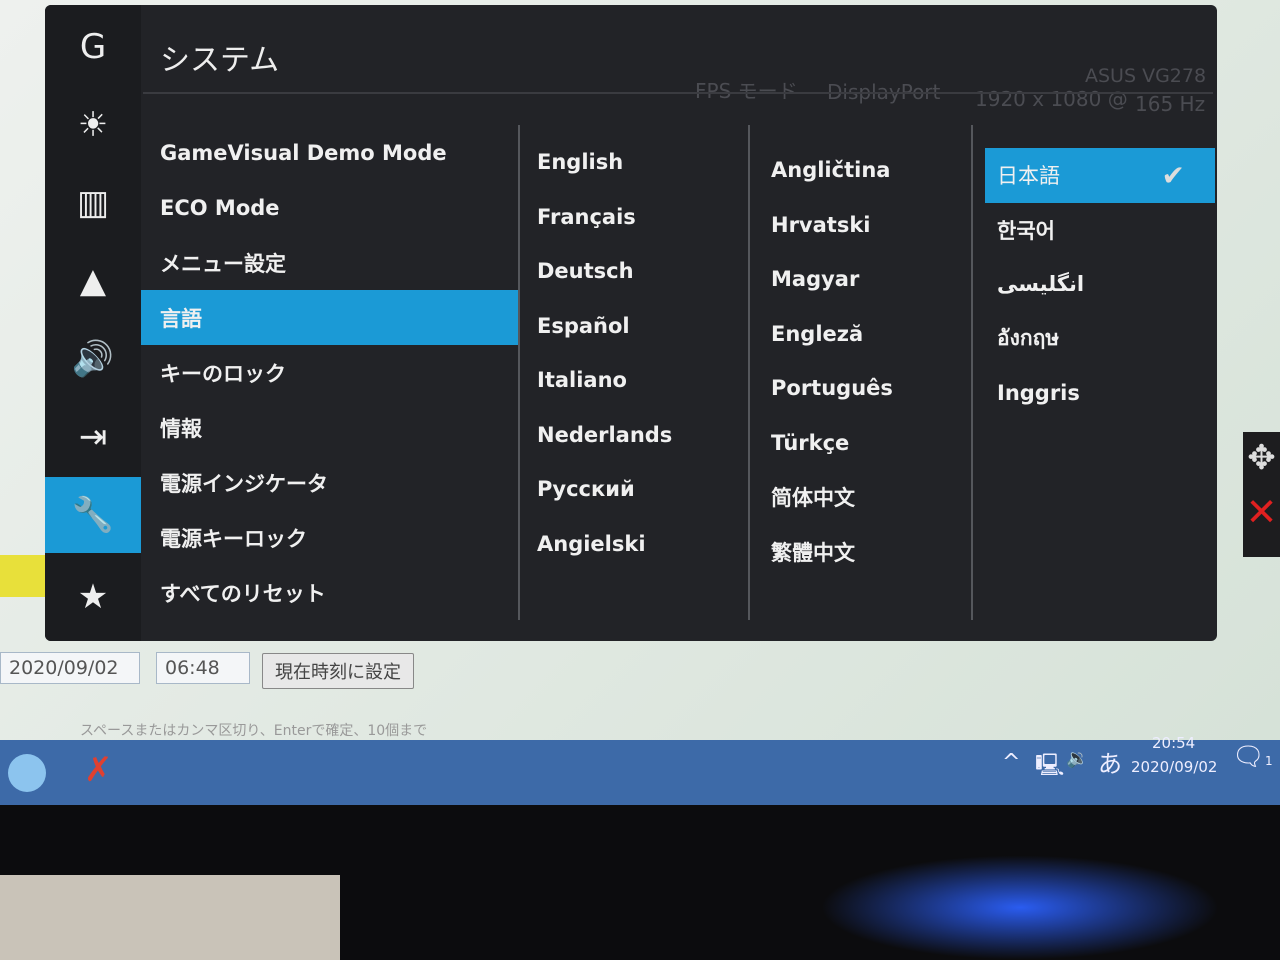 Image resolution: width=1280 pixels, height=960 pixels. I want to click on color-icon: ▥, so click(93, 203).